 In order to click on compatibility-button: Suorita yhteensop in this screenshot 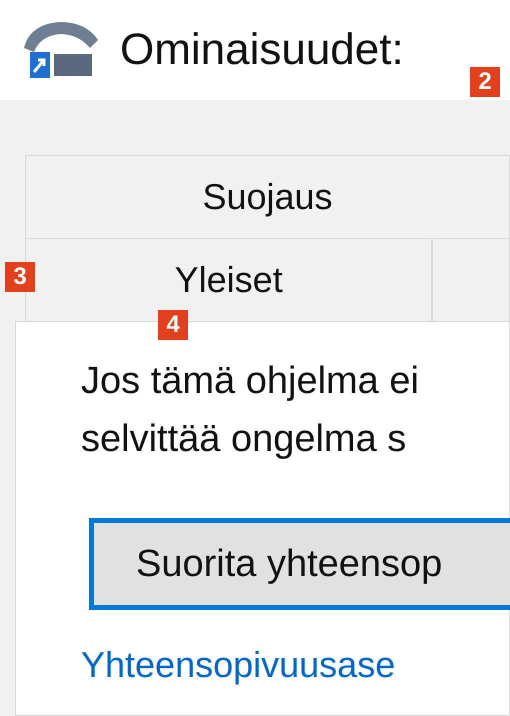, I will do `click(299, 564)`.